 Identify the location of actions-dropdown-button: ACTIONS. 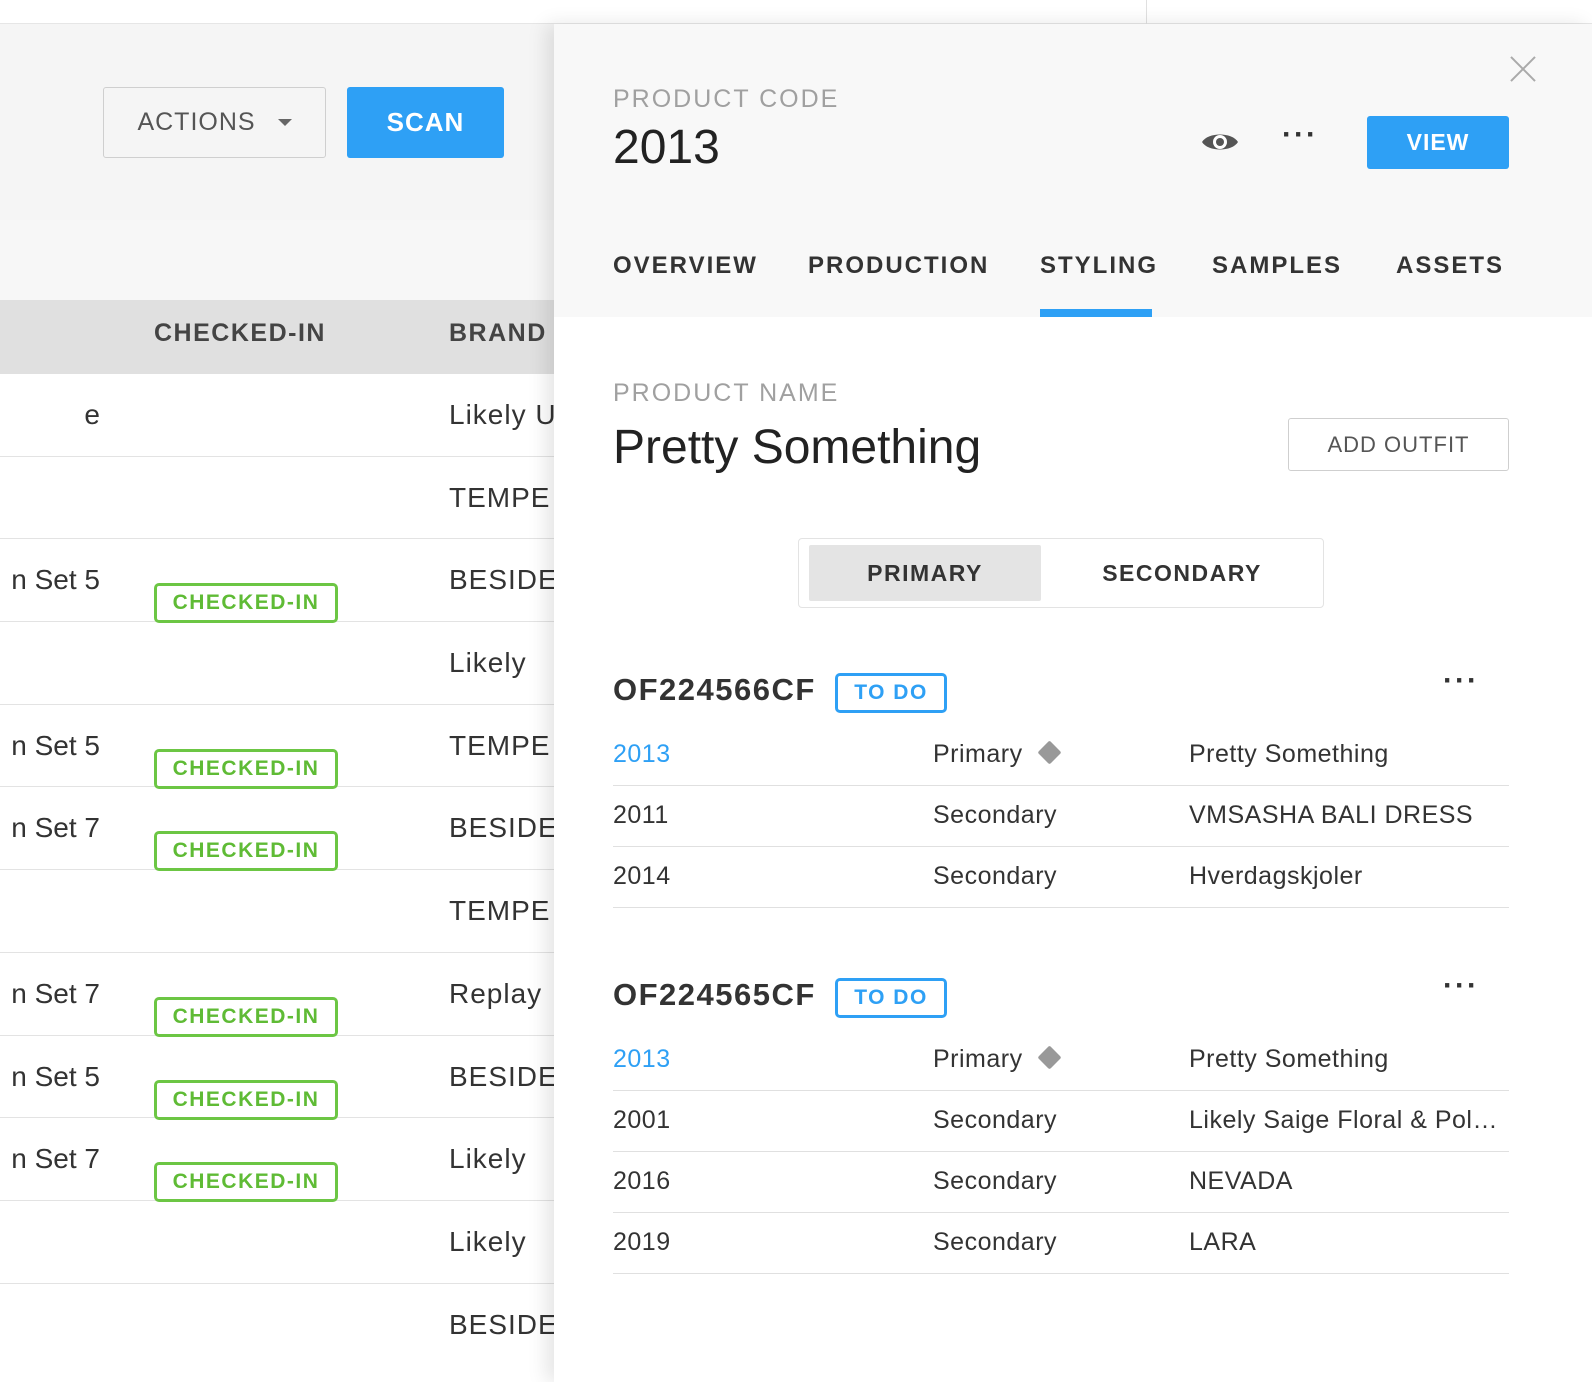
(214, 122).